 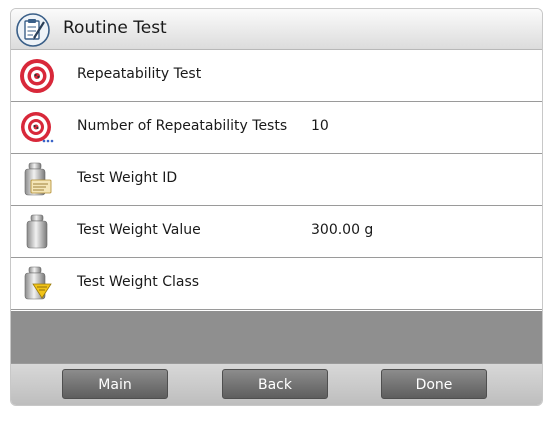 What do you see at coordinates (115, 384) in the screenshot?
I see `main-button: Main` at bounding box center [115, 384].